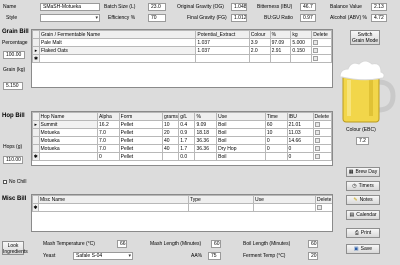 This screenshot has width=400, height=265. Describe the element at coordinates (313, 244) in the screenshot. I see `boil-length-input: 60` at that location.